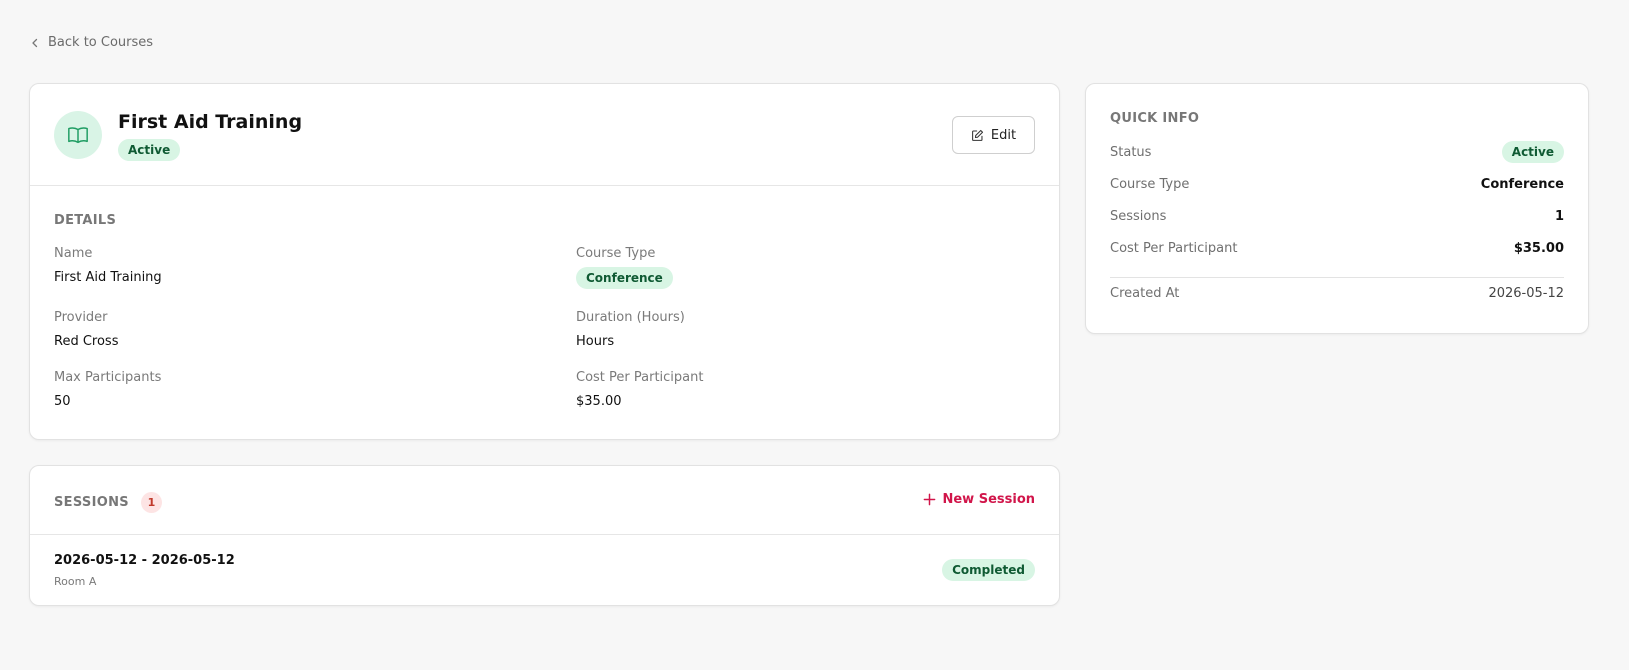 The width and height of the screenshot is (1629, 670). Describe the element at coordinates (81, 317) in the screenshot. I see `field-label: Provider` at that location.